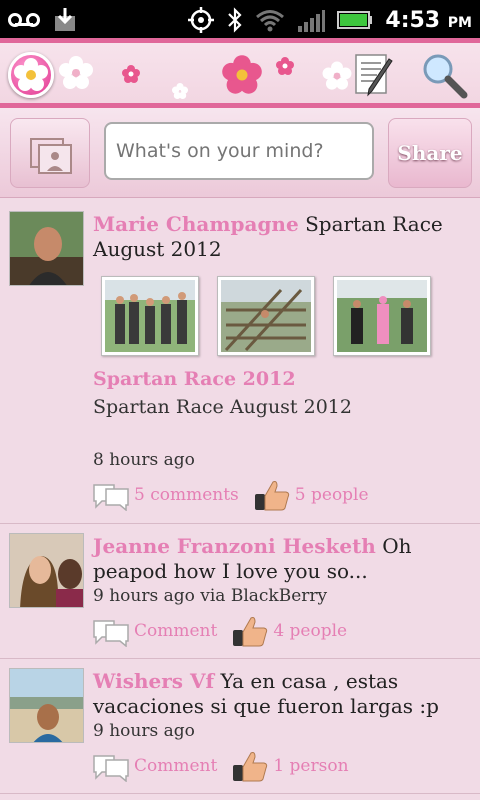 This screenshot has width=480, height=800. I want to click on voicemail-icon, so click(24, 20).